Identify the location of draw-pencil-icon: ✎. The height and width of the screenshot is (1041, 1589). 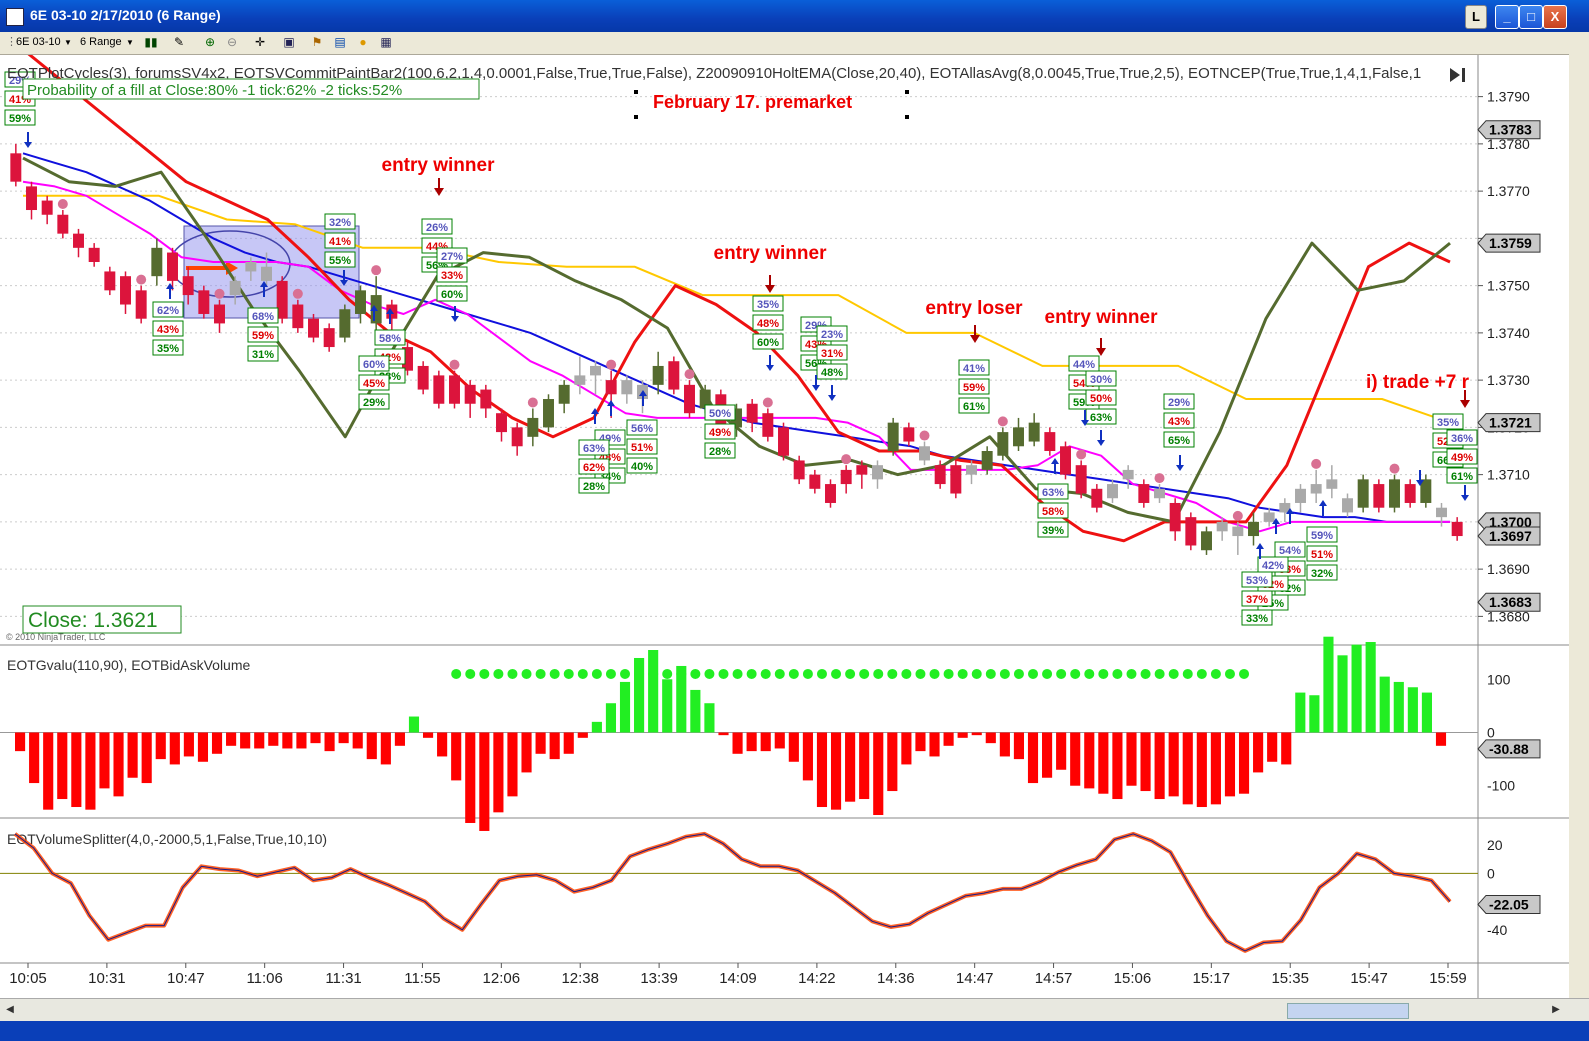
(179, 42).